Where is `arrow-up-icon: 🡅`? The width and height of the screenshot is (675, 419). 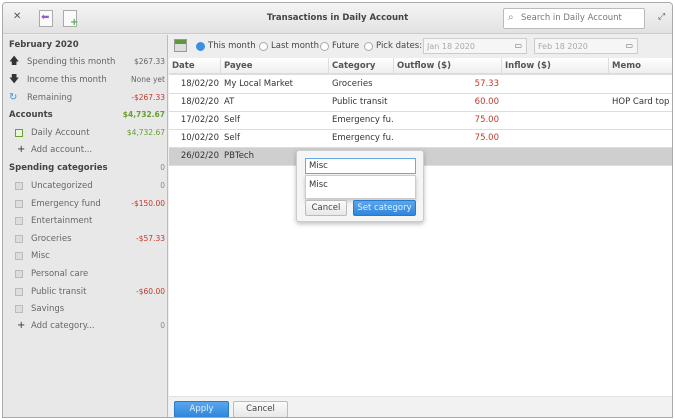 arrow-up-icon: 🡅 is located at coordinates (14, 61).